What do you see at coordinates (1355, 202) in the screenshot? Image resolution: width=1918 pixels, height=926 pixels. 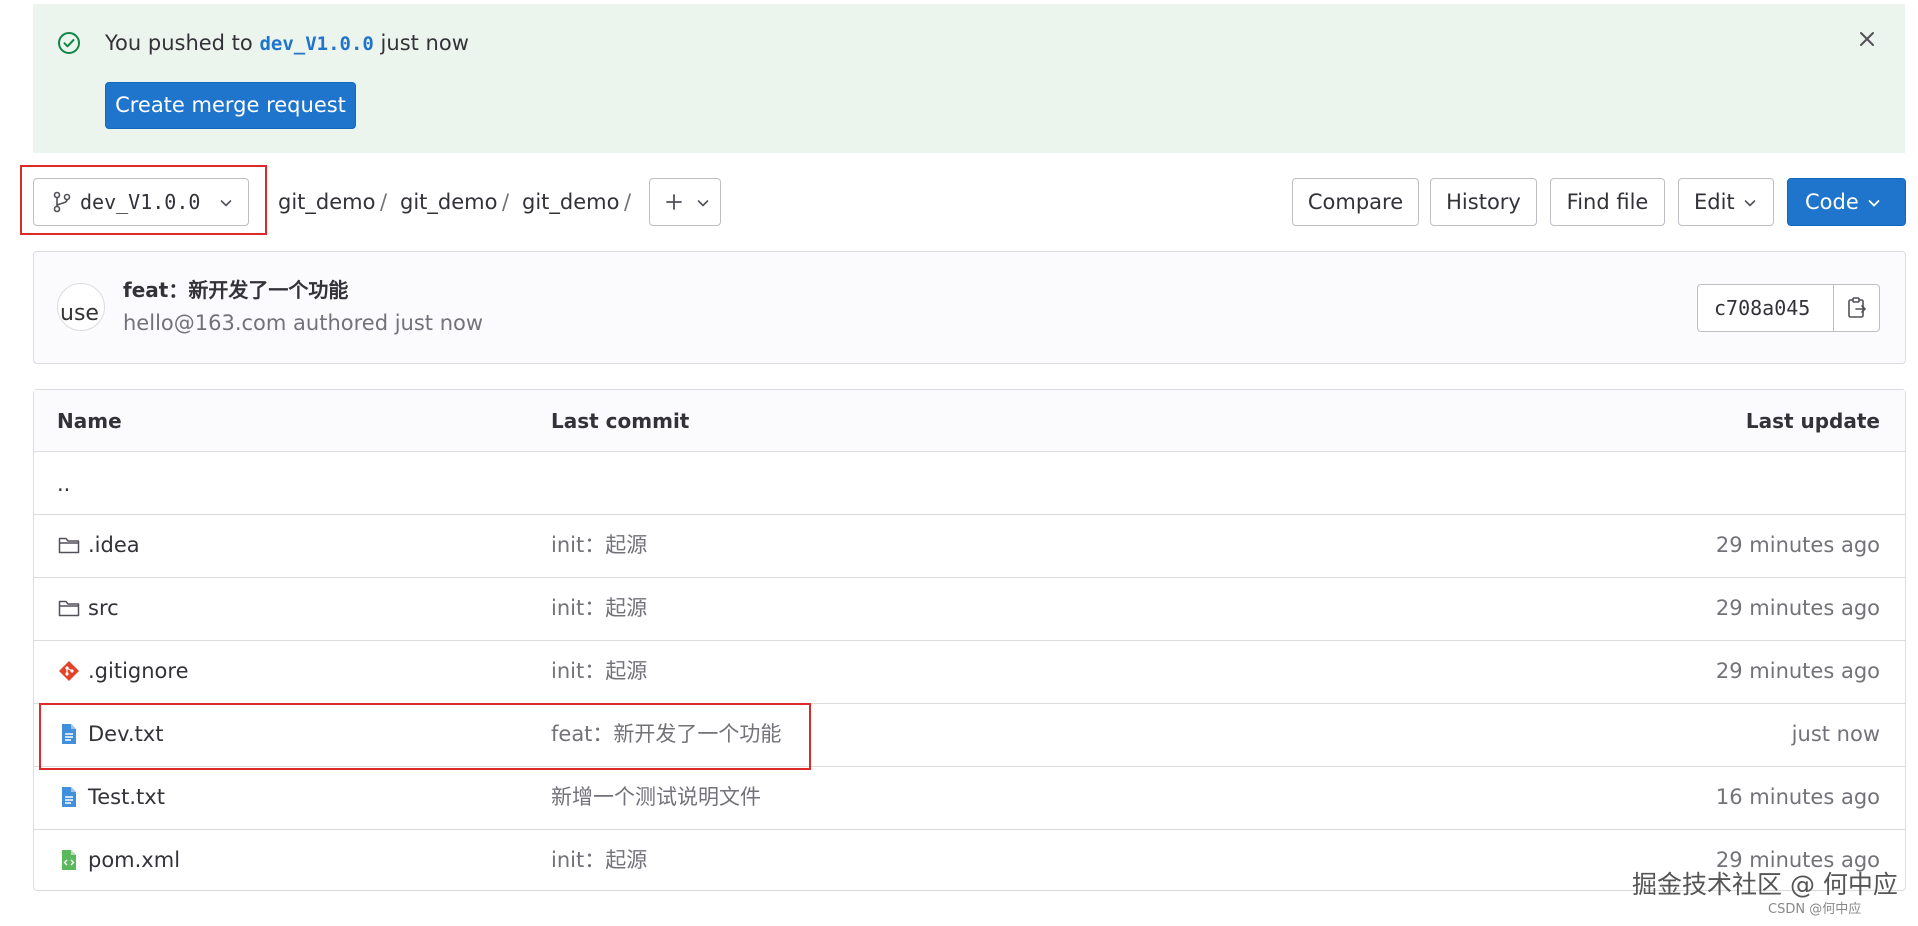 I see `compare-button: Compare` at bounding box center [1355, 202].